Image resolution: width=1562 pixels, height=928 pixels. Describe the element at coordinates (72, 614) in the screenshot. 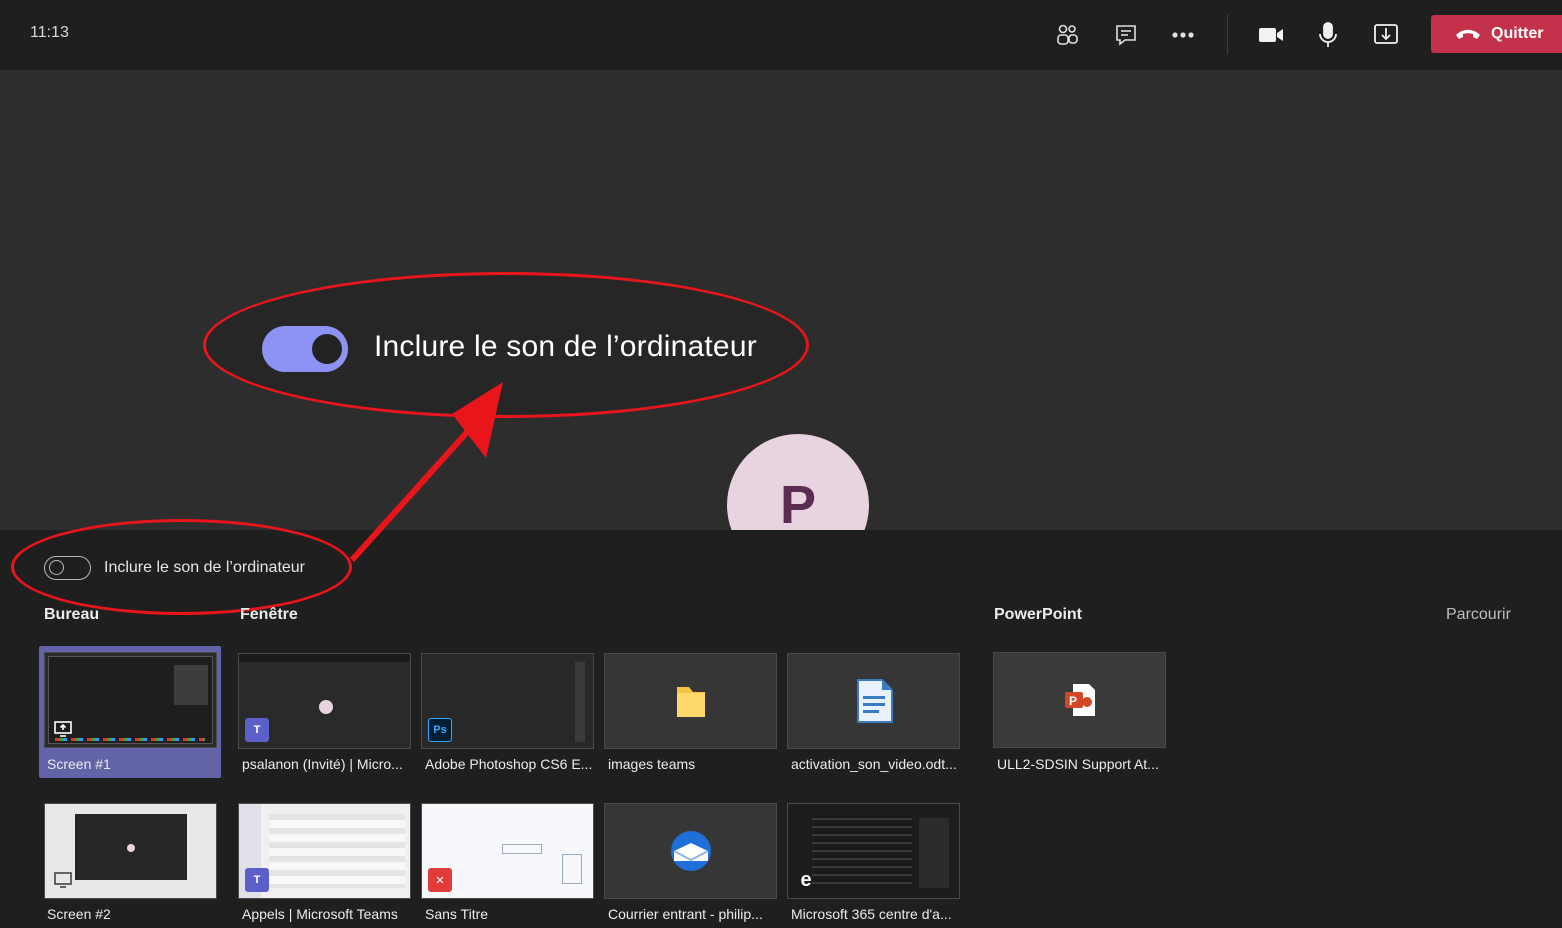

I see `section-desktop: Bureau` at that location.